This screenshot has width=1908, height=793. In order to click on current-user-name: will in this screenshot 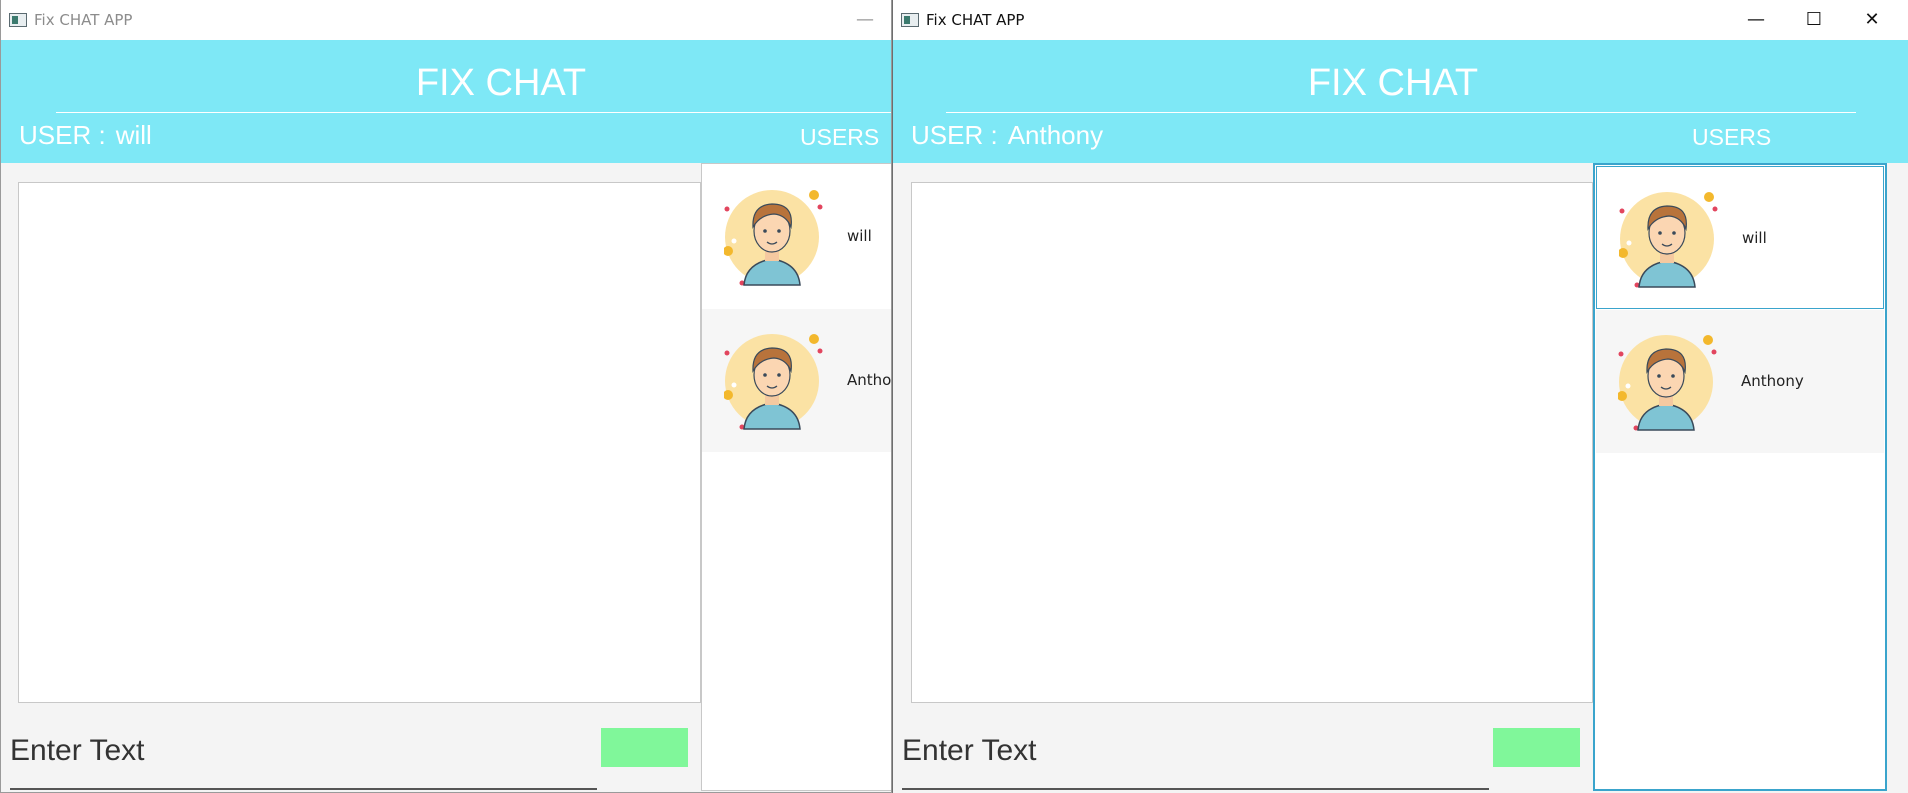, I will do `click(133, 135)`.